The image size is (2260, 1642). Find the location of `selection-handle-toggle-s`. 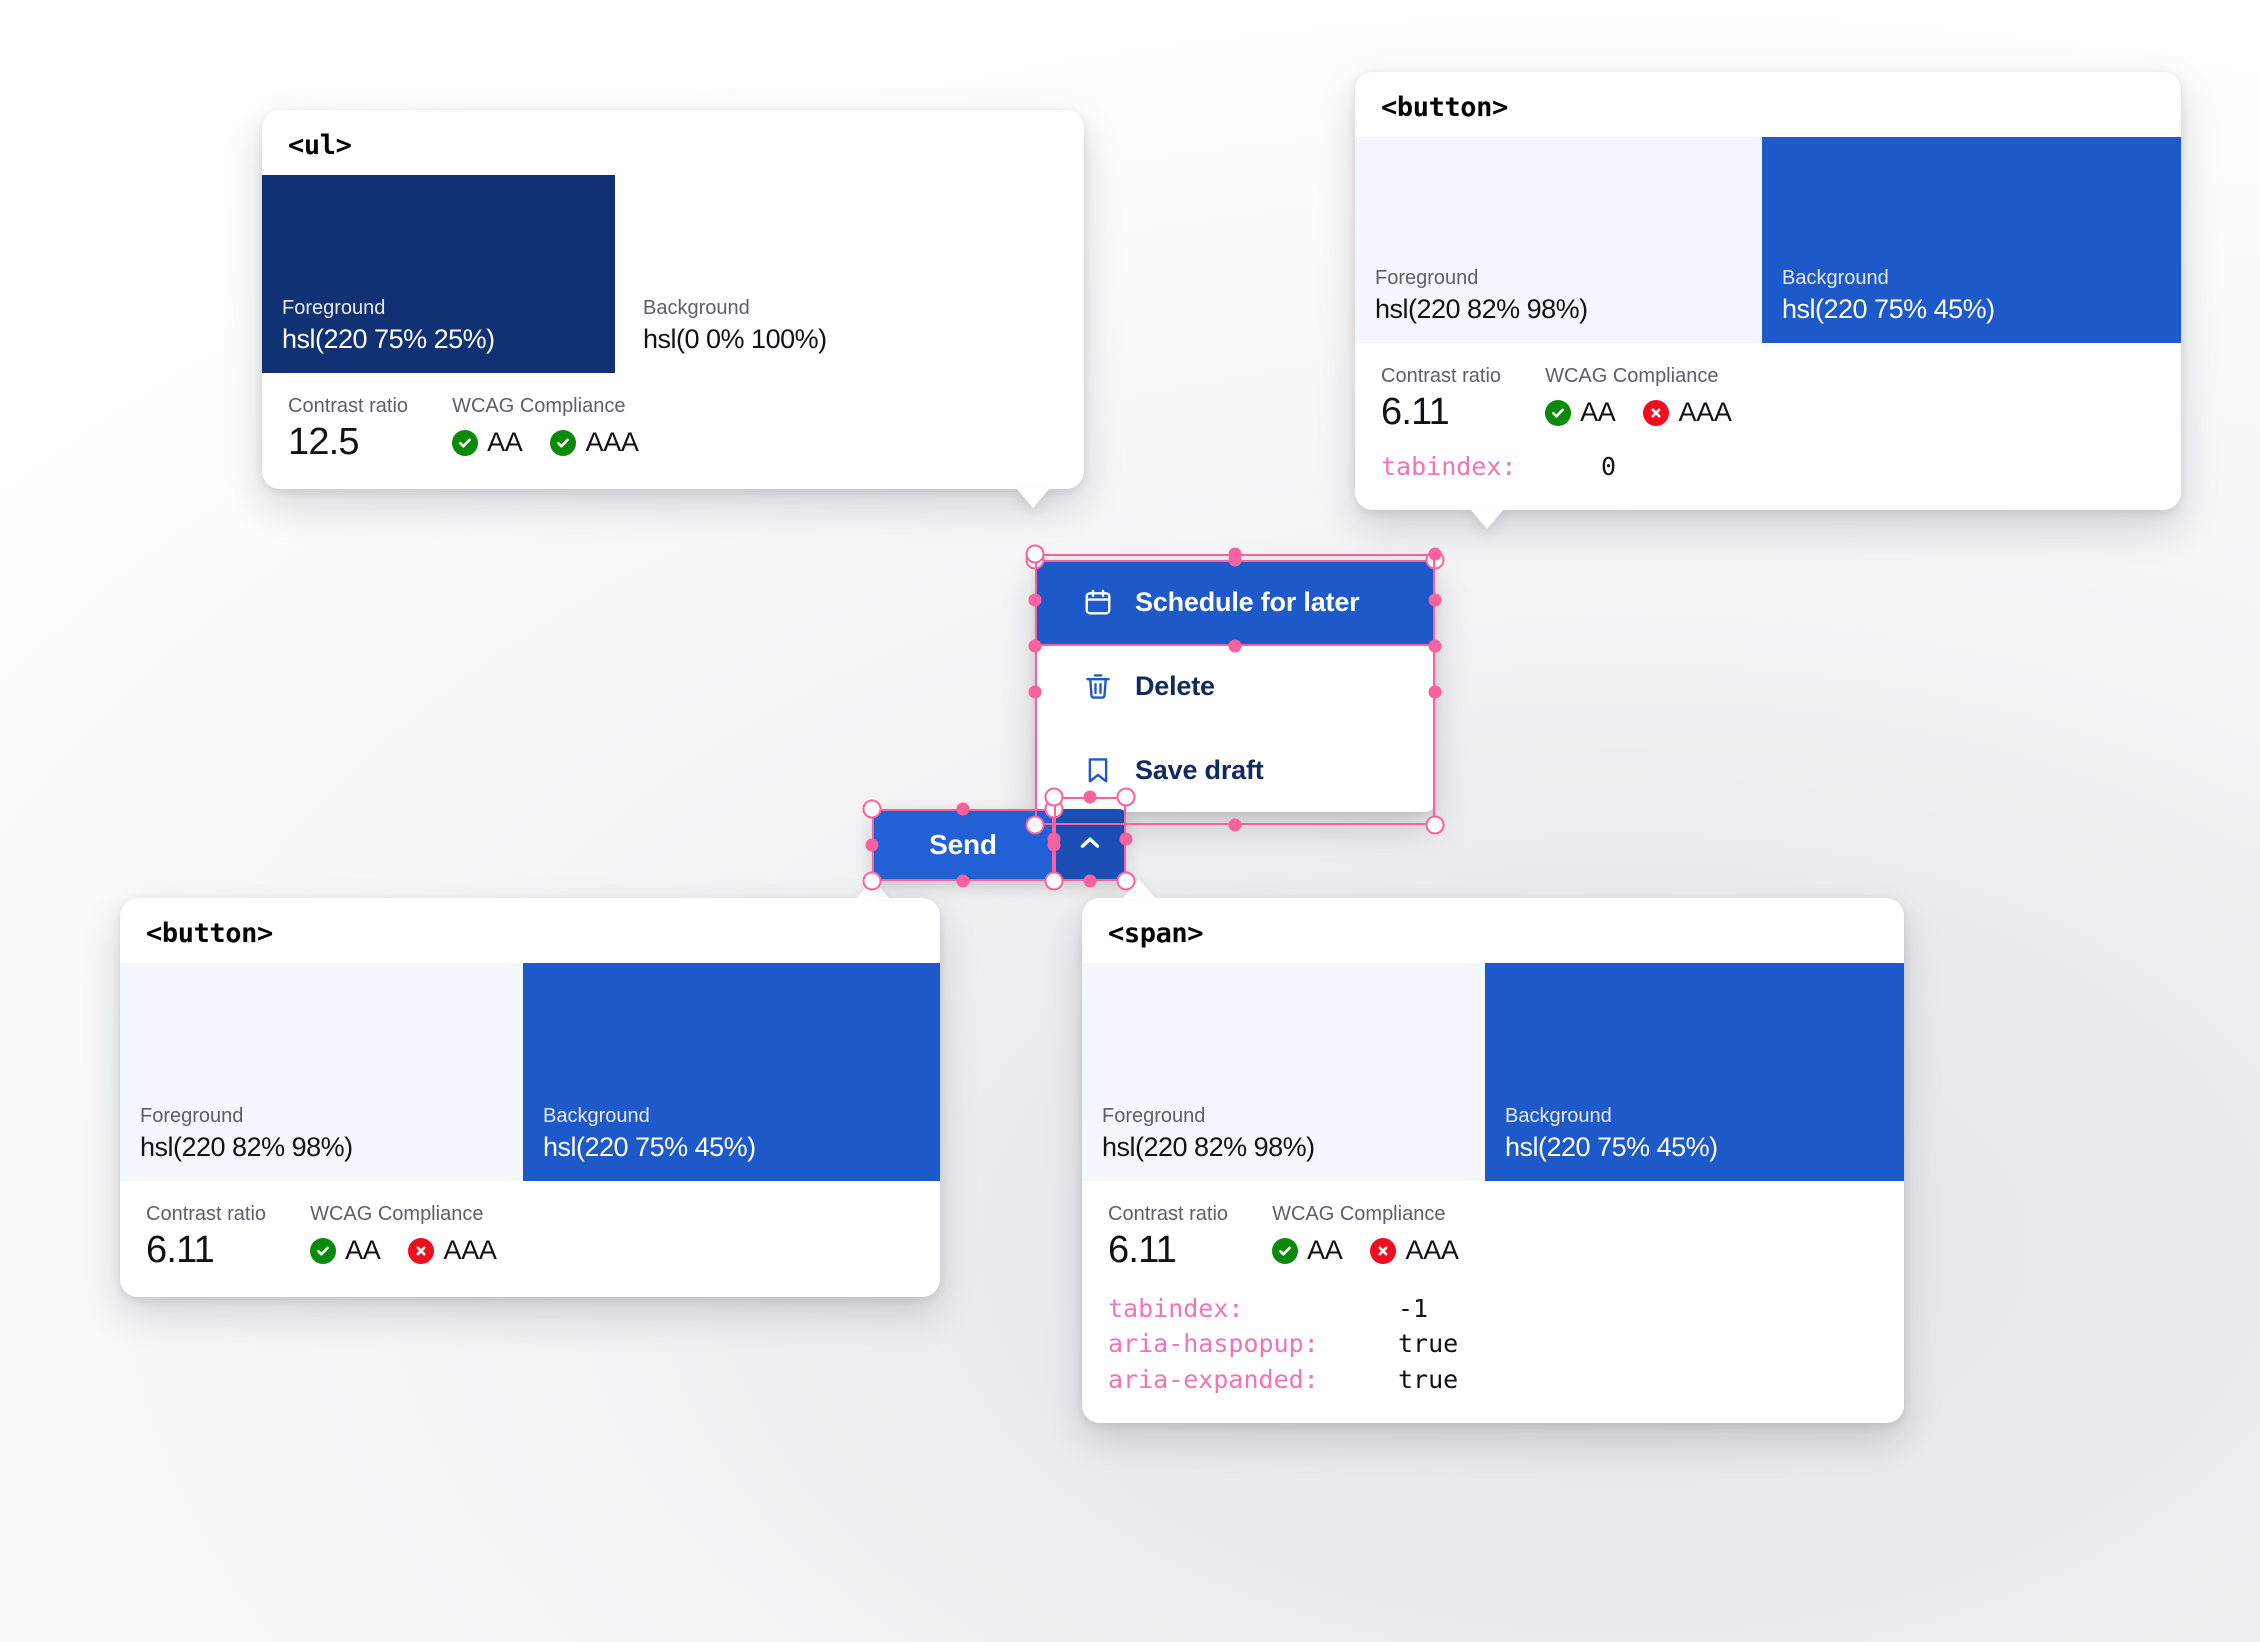

selection-handle-toggle-s is located at coordinates (1090, 881).